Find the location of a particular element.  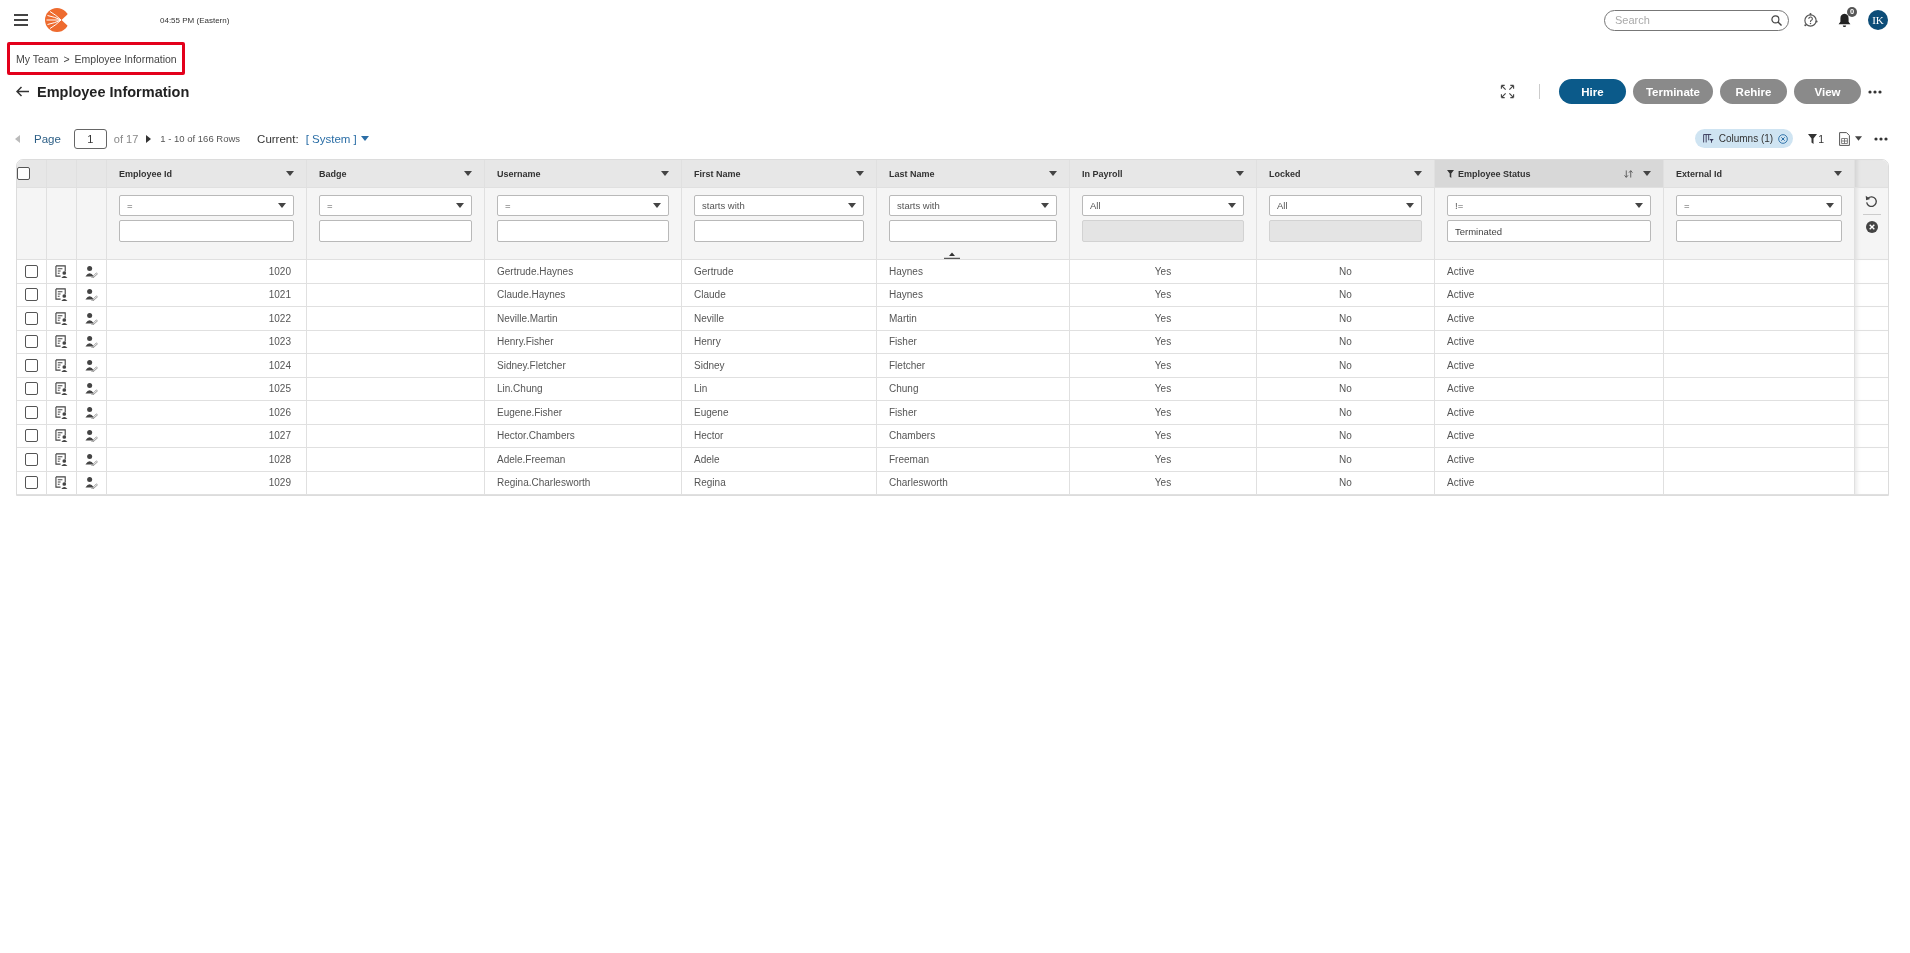

table-cell: 1020 is located at coordinates (207, 272).